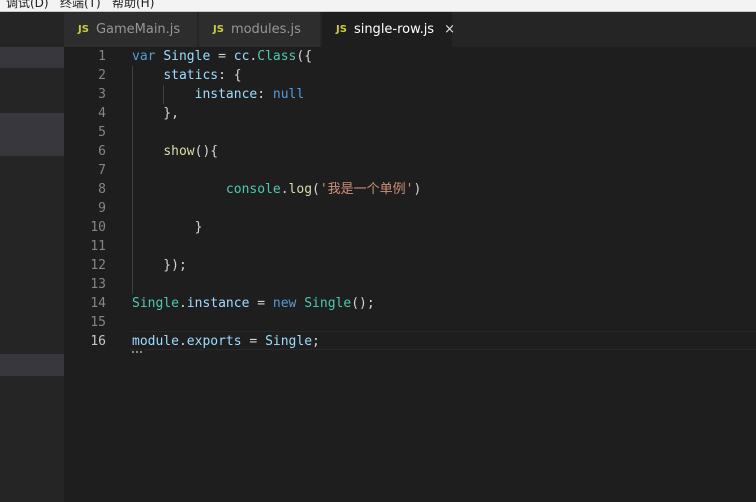 Image resolution: width=756 pixels, height=502 pixels. What do you see at coordinates (133, 5) in the screenshot?
I see `menu-help: 帮助(H)` at bounding box center [133, 5].